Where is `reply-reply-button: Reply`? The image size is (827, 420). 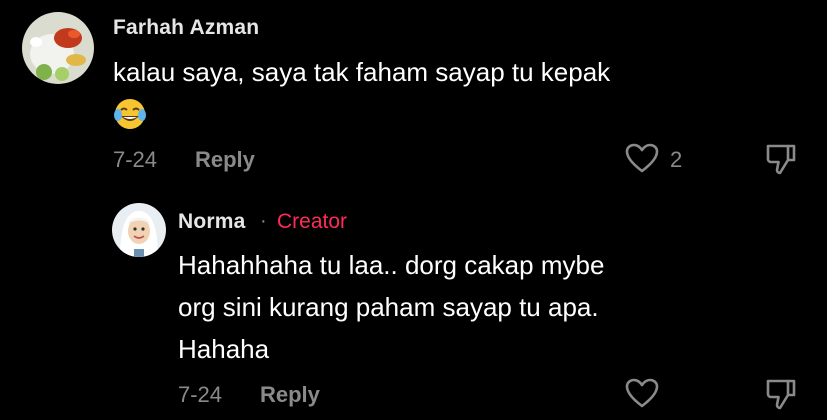
reply-reply-button: Reply is located at coordinates (290, 395).